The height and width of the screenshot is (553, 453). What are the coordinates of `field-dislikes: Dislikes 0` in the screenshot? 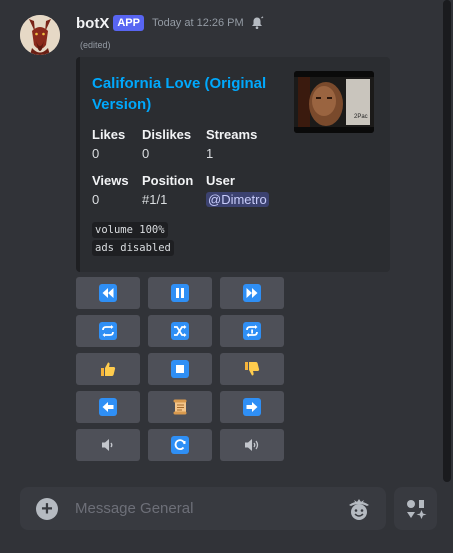 It's located at (166, 144).